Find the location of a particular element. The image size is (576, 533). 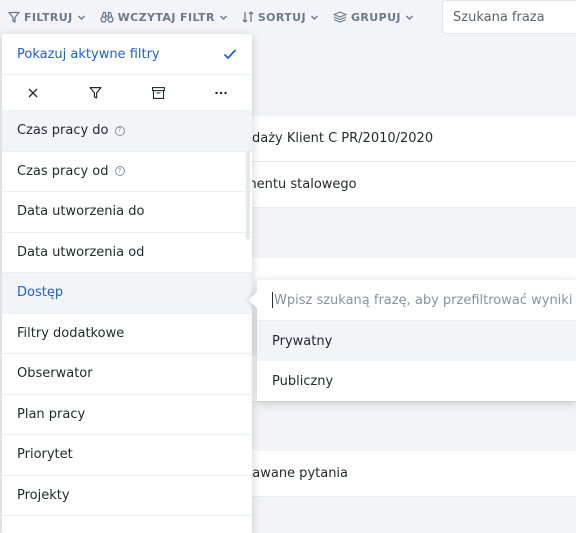

filter-item-work-plan: Plan pracy is located at coordinates (127, 415).